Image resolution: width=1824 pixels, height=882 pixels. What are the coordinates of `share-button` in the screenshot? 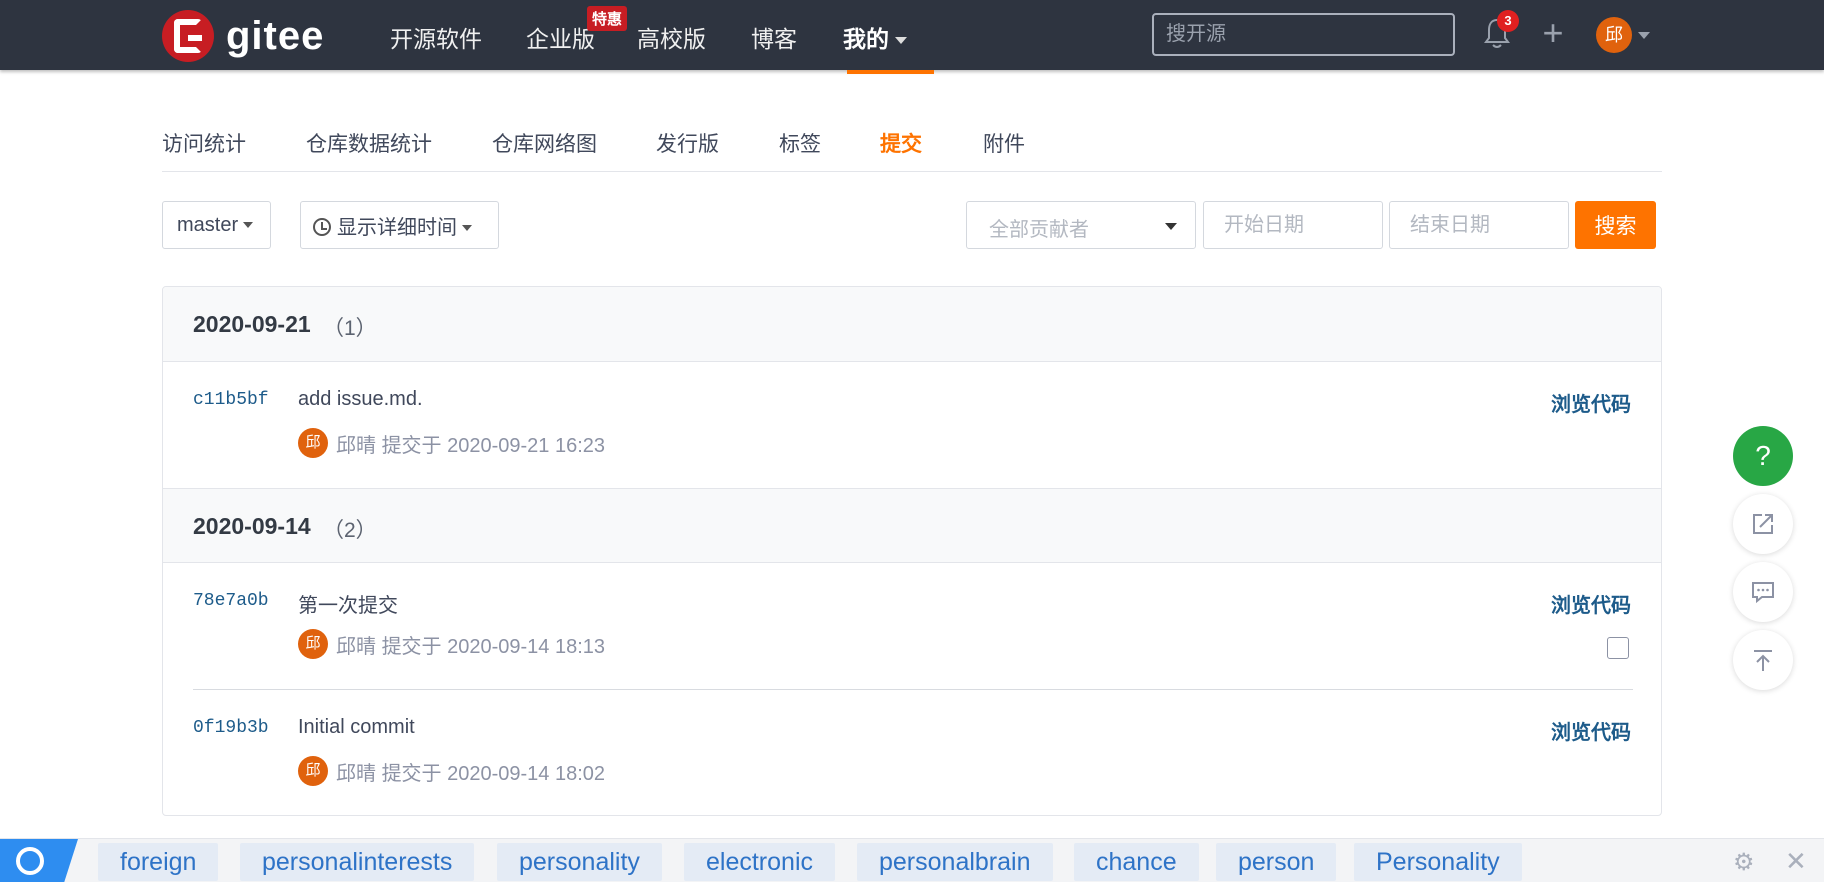 It's located at (1763, 524).